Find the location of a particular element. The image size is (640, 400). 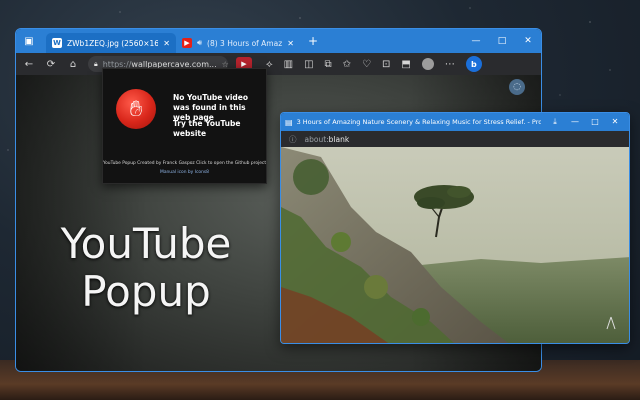

download-icon: ⤓ is located at coordinates (555, 122).